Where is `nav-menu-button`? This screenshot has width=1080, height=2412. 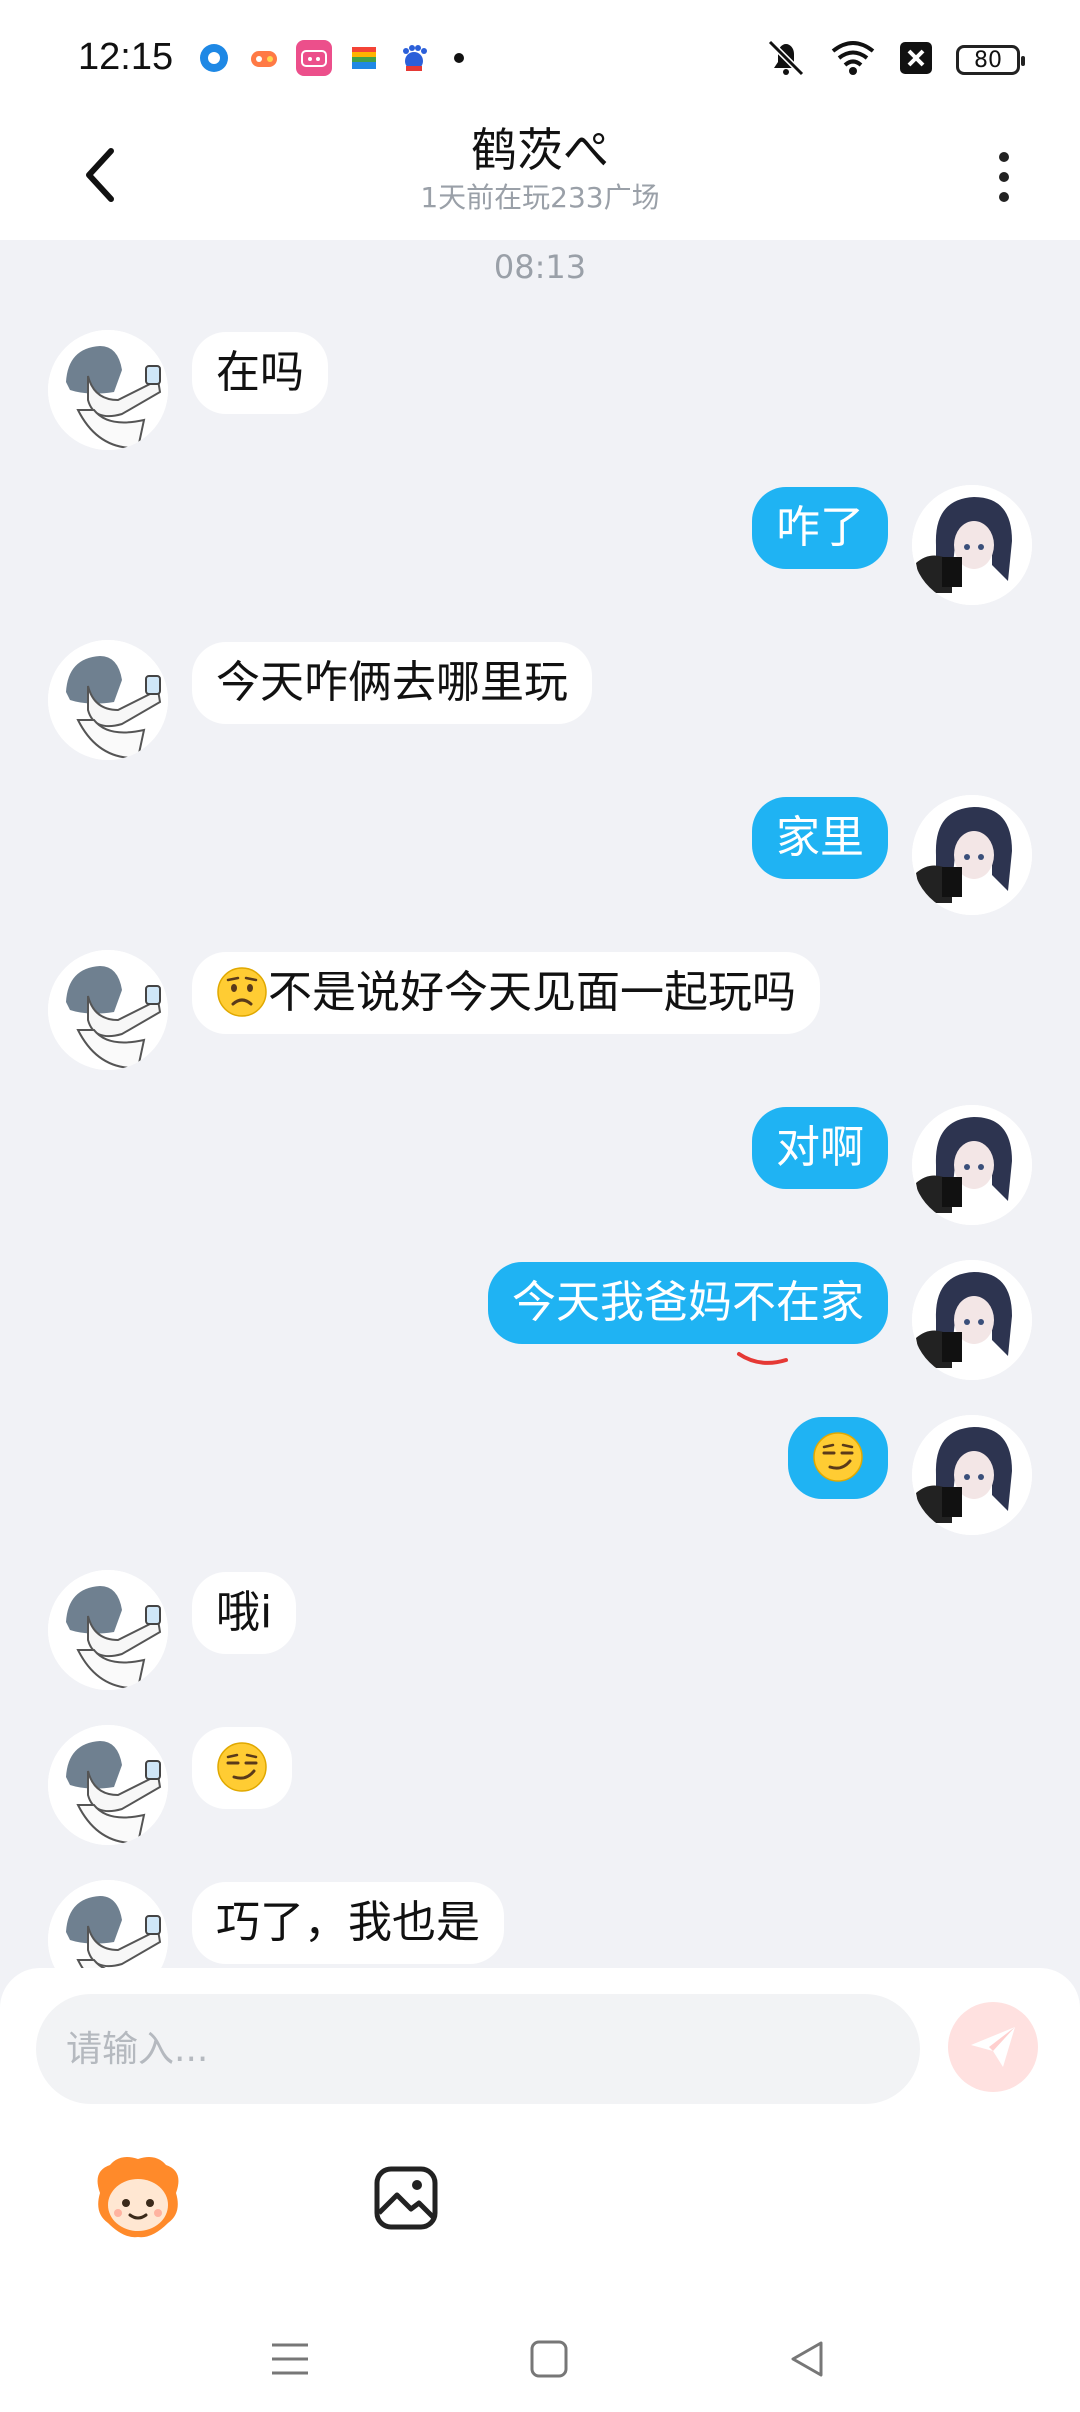 nav-menu-button is located at coordinates (290, 2359).